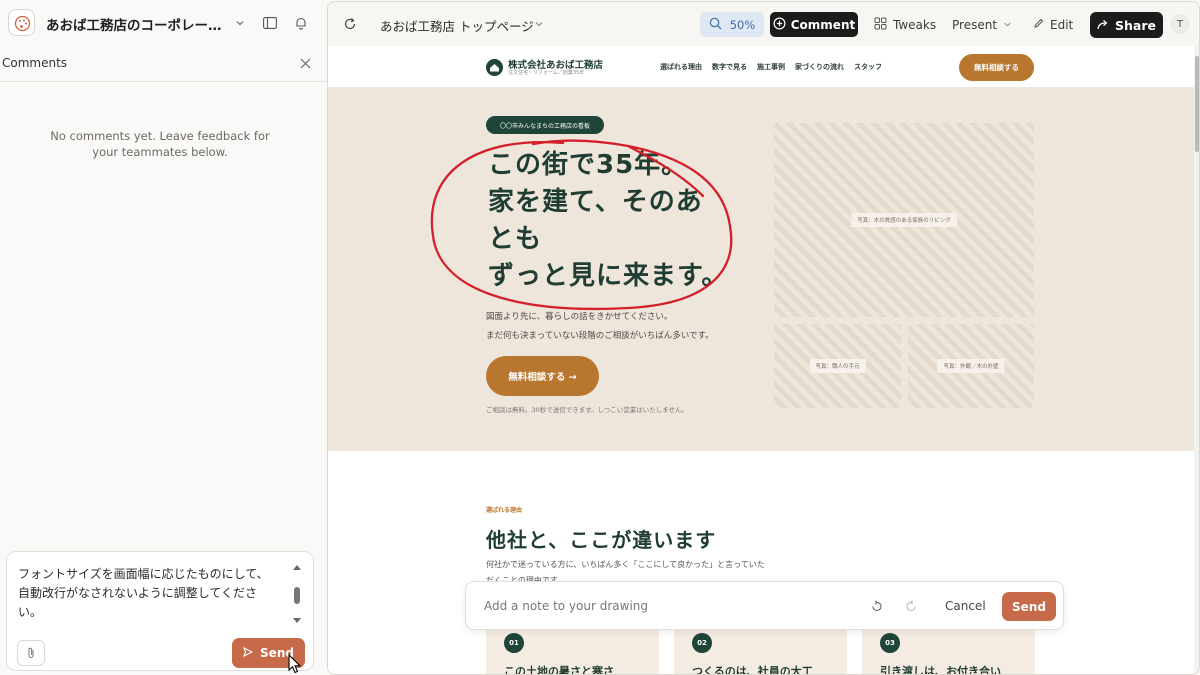 Image resolution: width=1200 pixels, height=675 pixels. What do you see at coordinates (779, 24) in the screenshot?
I see `add-comment-icon` at bounding box center [779, 24].